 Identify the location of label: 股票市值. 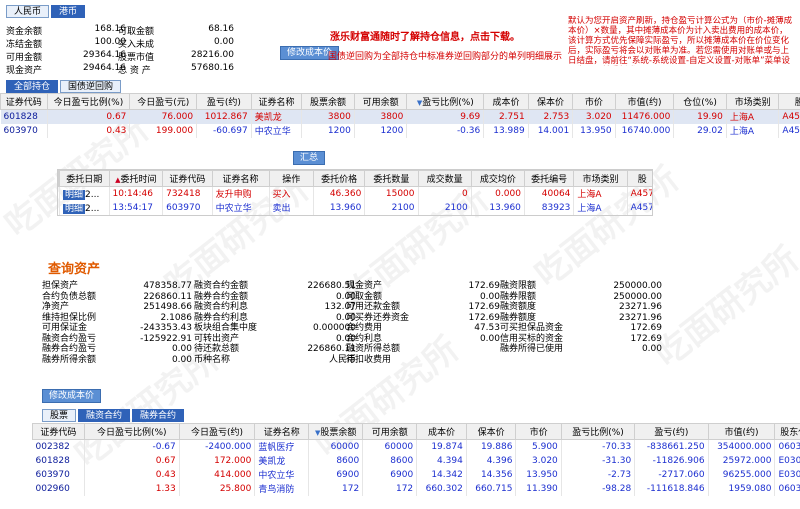
(136, 58).